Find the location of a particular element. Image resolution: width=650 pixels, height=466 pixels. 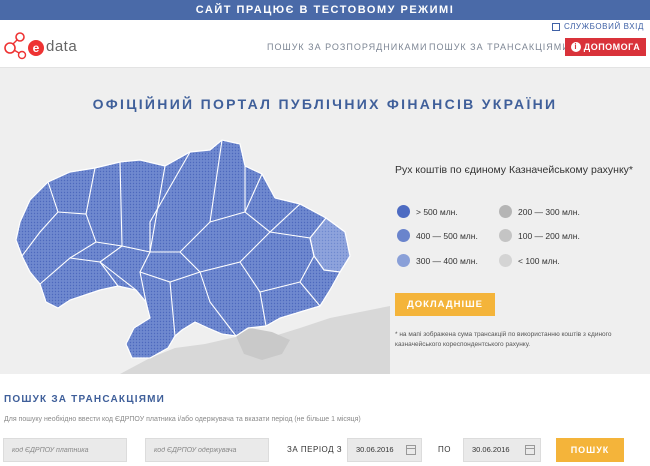

period-from-label: ЗА ПЕРІОД З is located at coordinates (315, 449).